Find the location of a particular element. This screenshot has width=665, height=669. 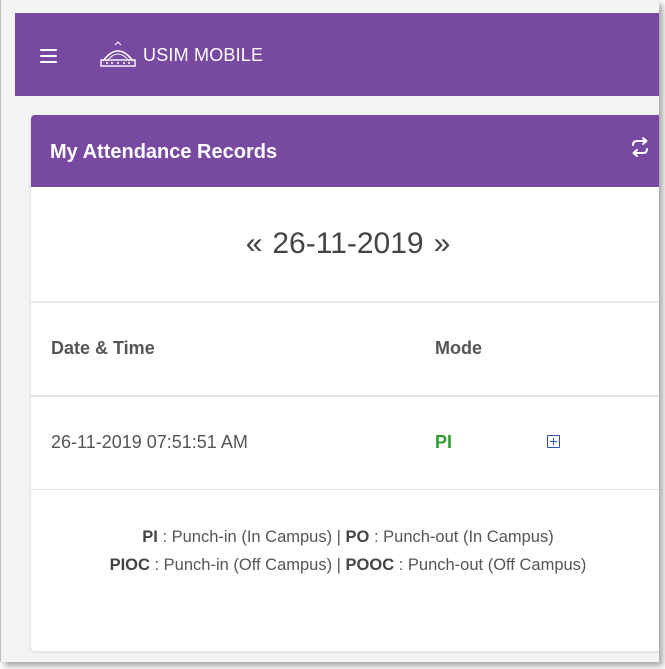

row-date-time: 26-11-2019 07:51:51 AM is located at coordinates (149, 442).